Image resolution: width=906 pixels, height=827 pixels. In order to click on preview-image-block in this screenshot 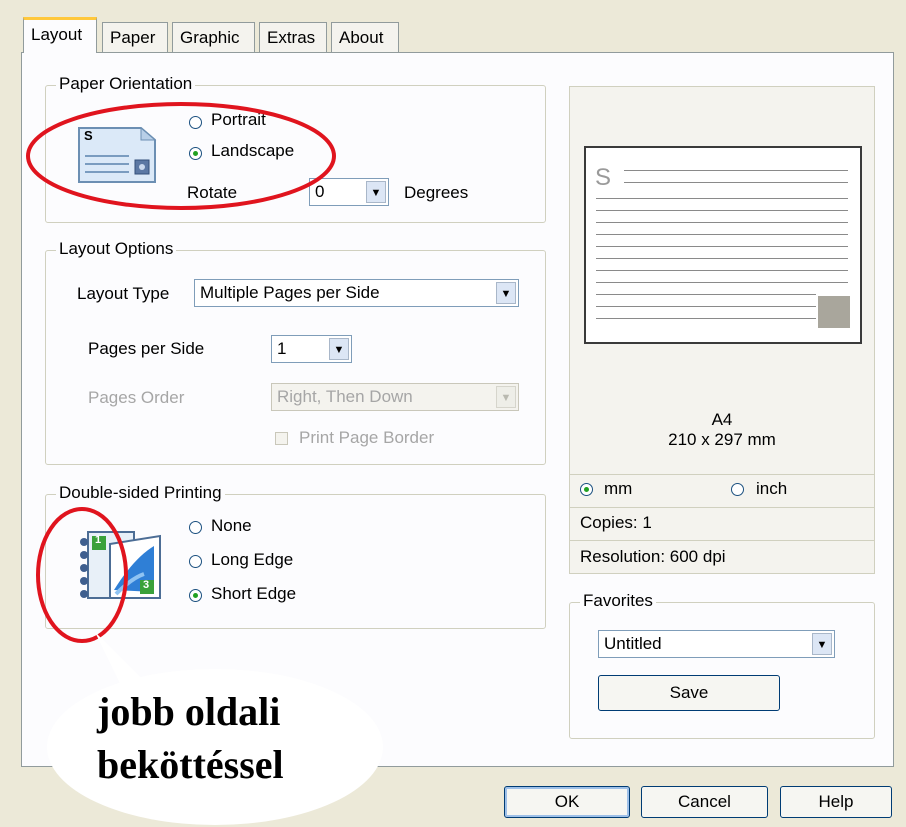, I will do `click(834, 312)`.